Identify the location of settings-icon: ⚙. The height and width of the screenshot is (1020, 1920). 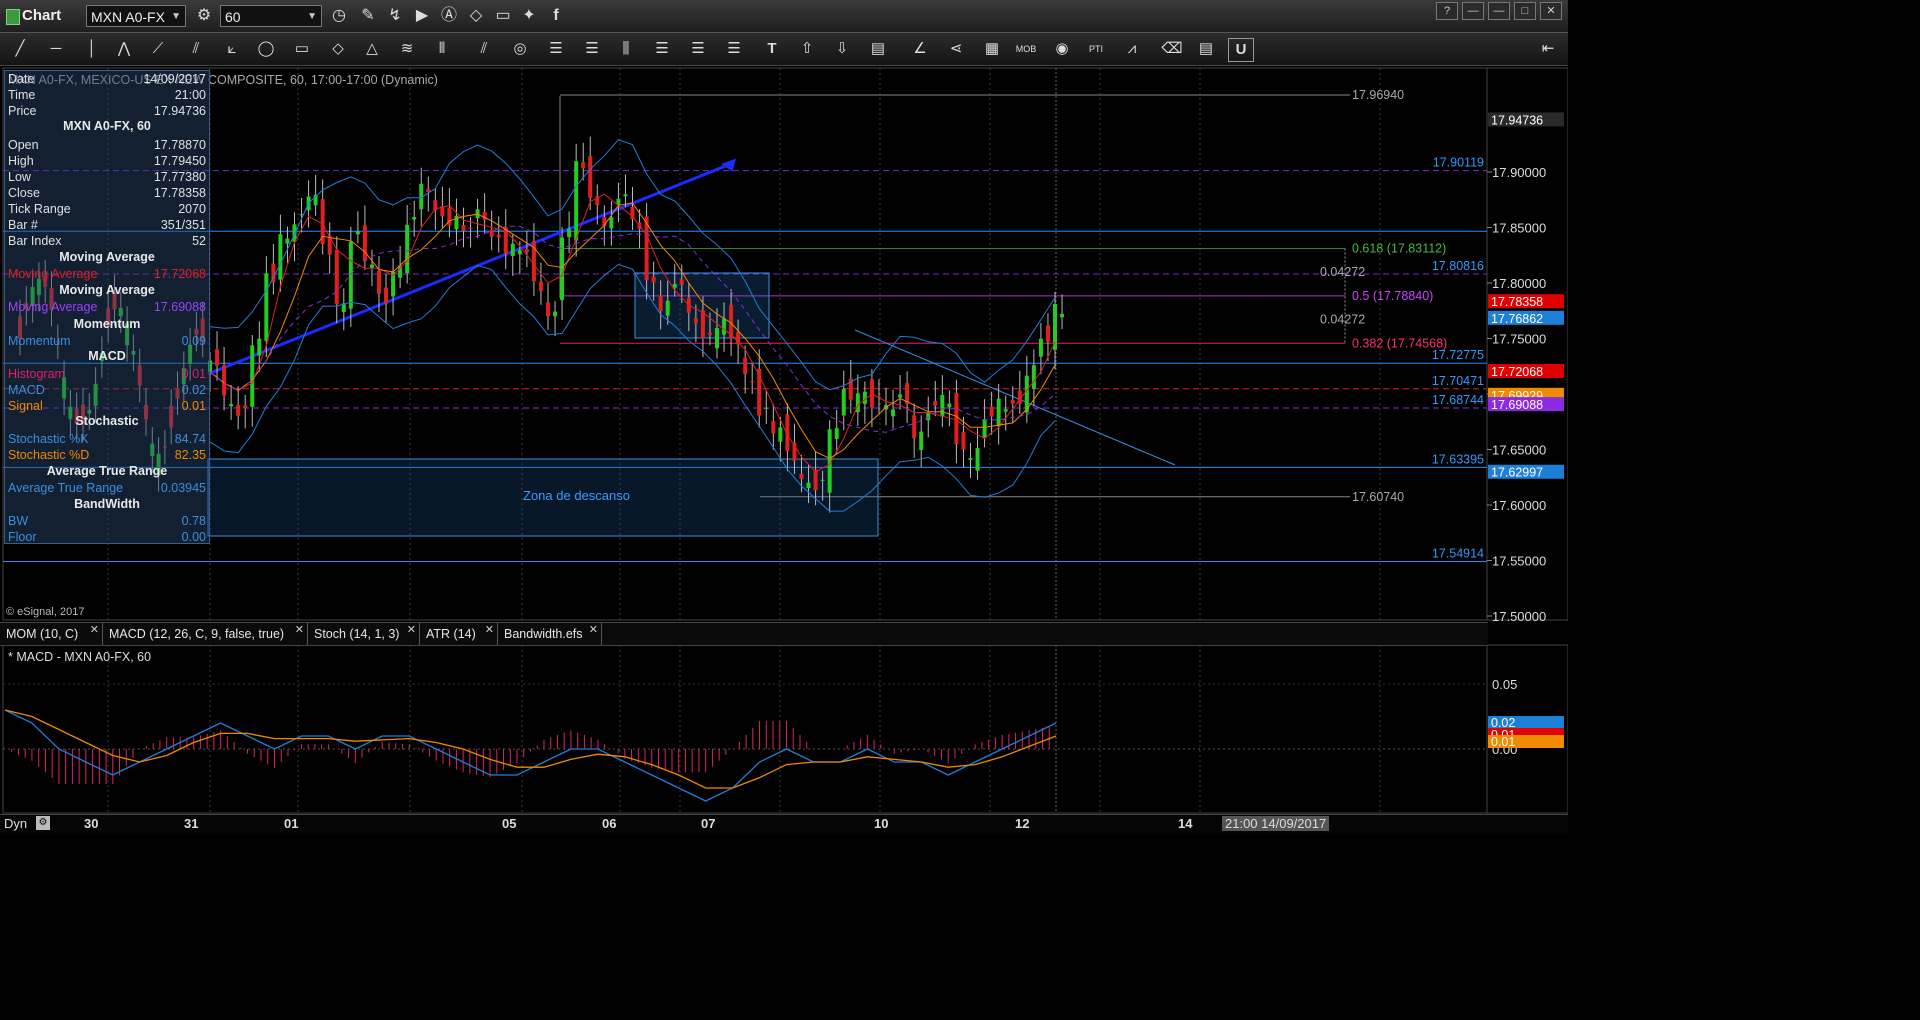
(43, 823).